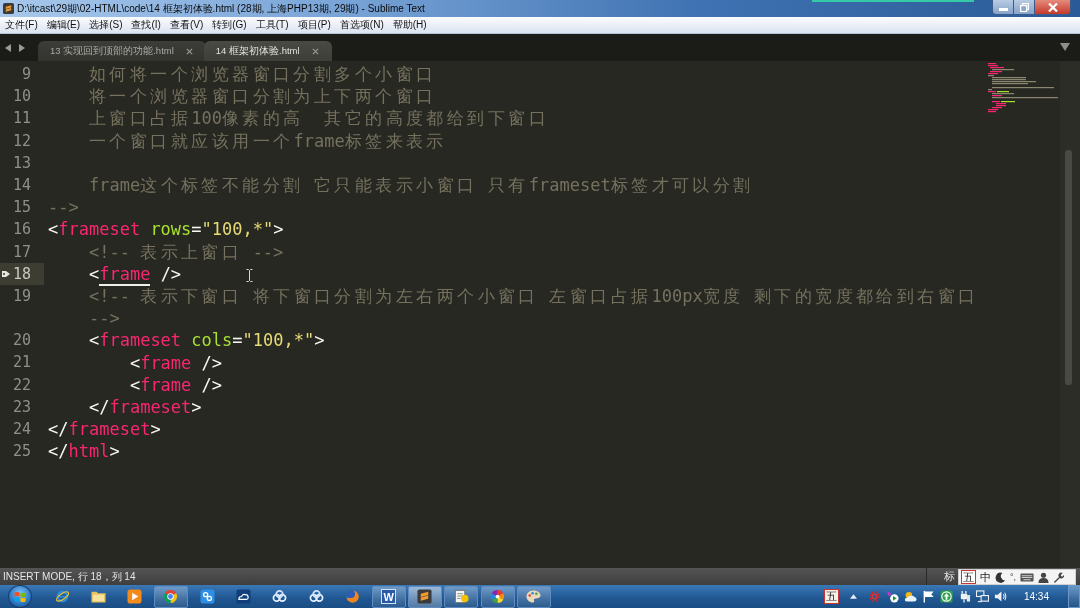 Image resolution: width=1080 pixels, height=608 pixels. What do you see at coordinates (8, 48) in the screenshot?
I see `caret-left-icon` at bounding box center [8, 48].